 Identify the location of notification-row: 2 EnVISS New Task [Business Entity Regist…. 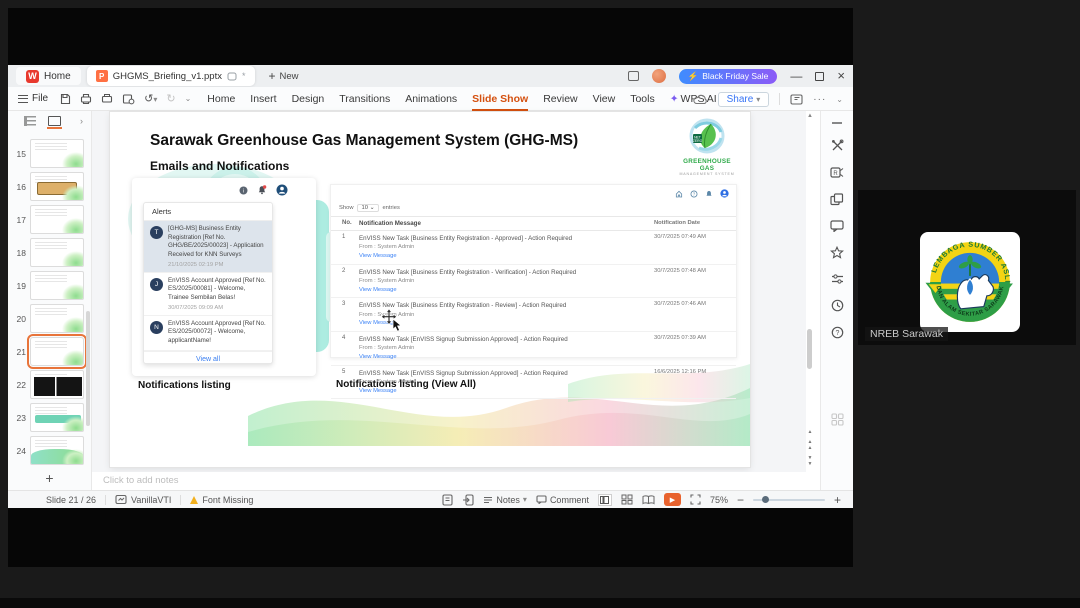
(533, 282).